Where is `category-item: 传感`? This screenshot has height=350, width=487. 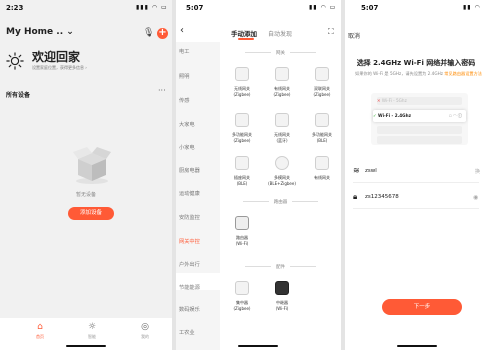 category-item: 传感 is located at coordinates (184, 100).